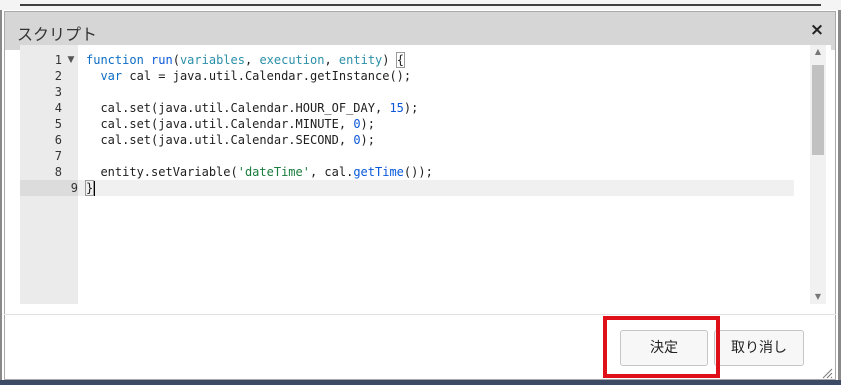 Image resolution: width=841 pixels, height=385 pixels. I want to click on editor-scrollbar: ▲ ▼, so click(818, 174).